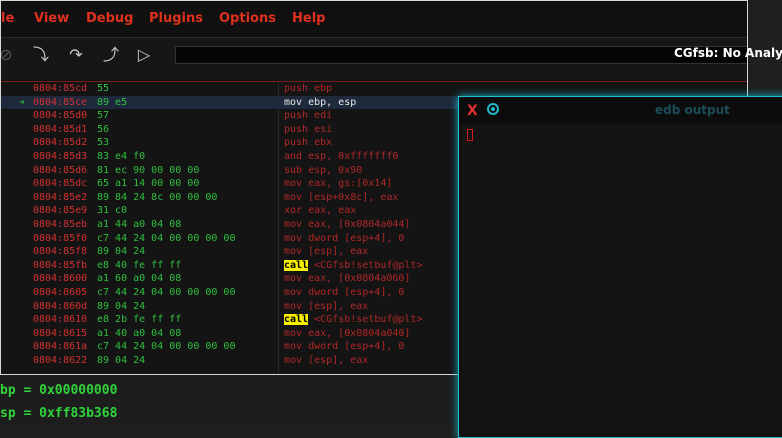 Image resolution: width=782 pixels, height=438 pixels. What do you see at coordinates (308, 129) in the screenshot?
I see `disasm-instruction: push esi` at bounding box center [308, 129].